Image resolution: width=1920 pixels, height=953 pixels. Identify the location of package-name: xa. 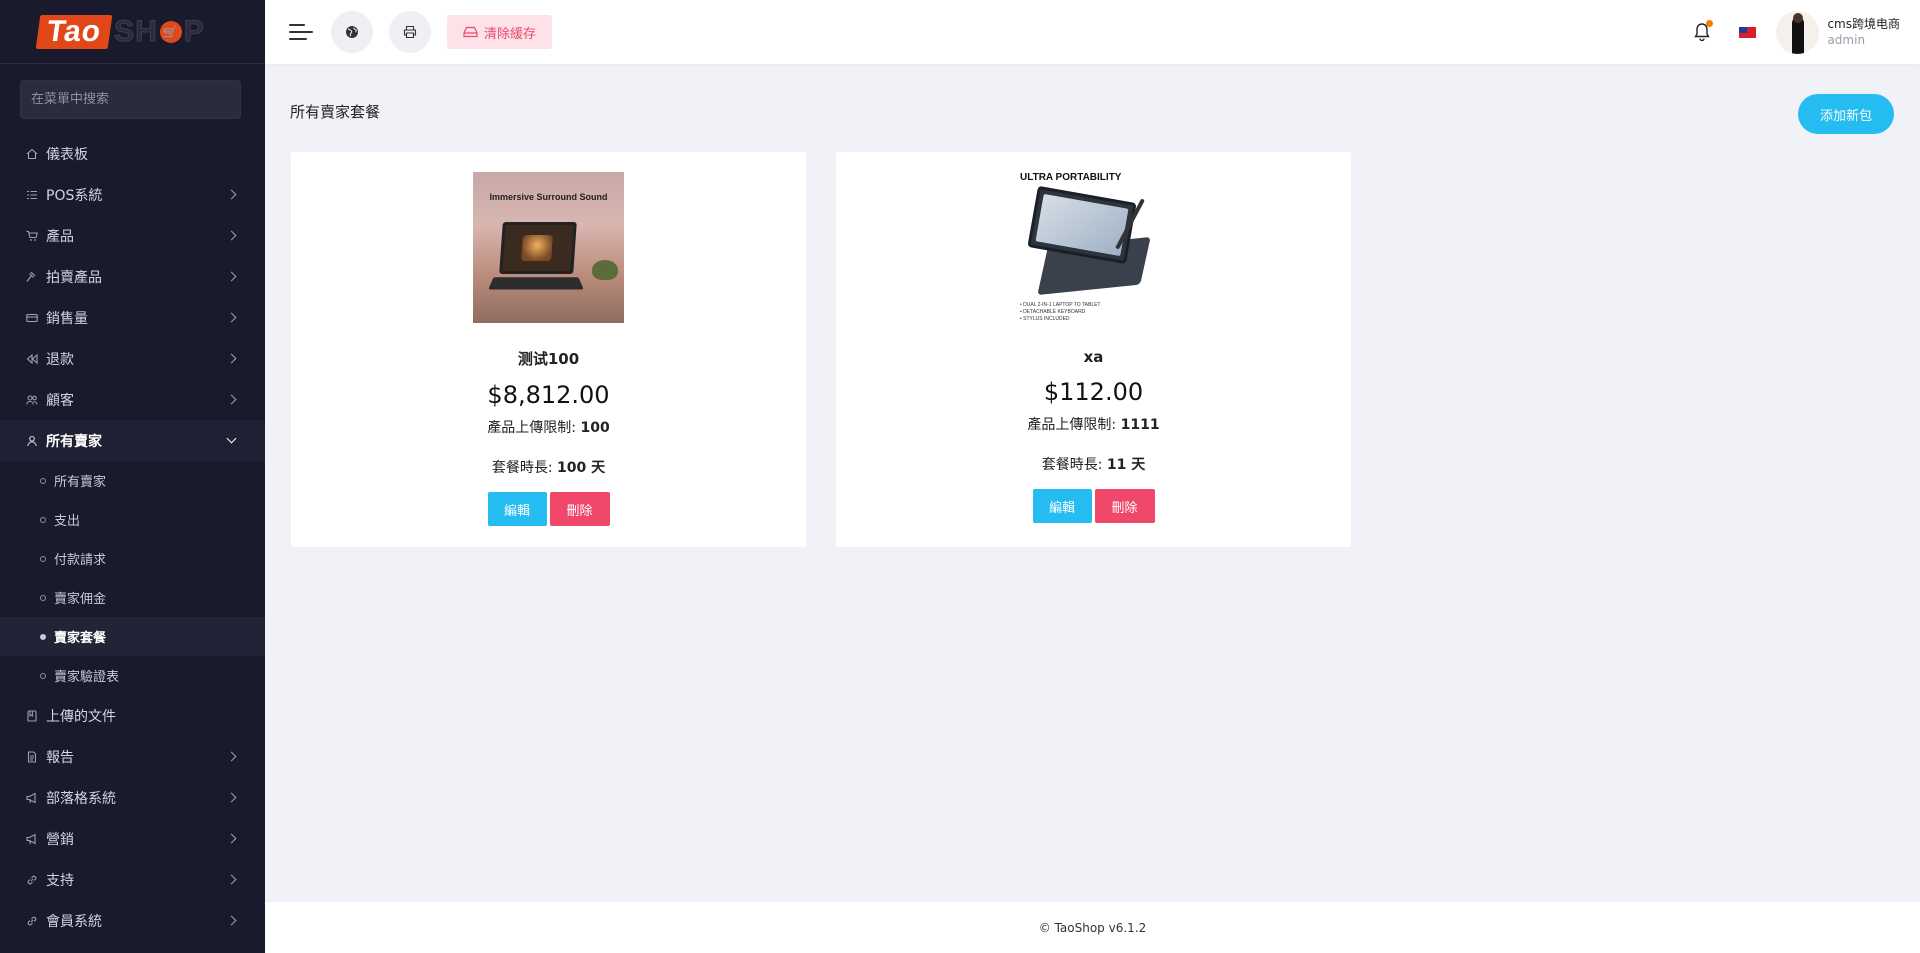
(1093, 357).